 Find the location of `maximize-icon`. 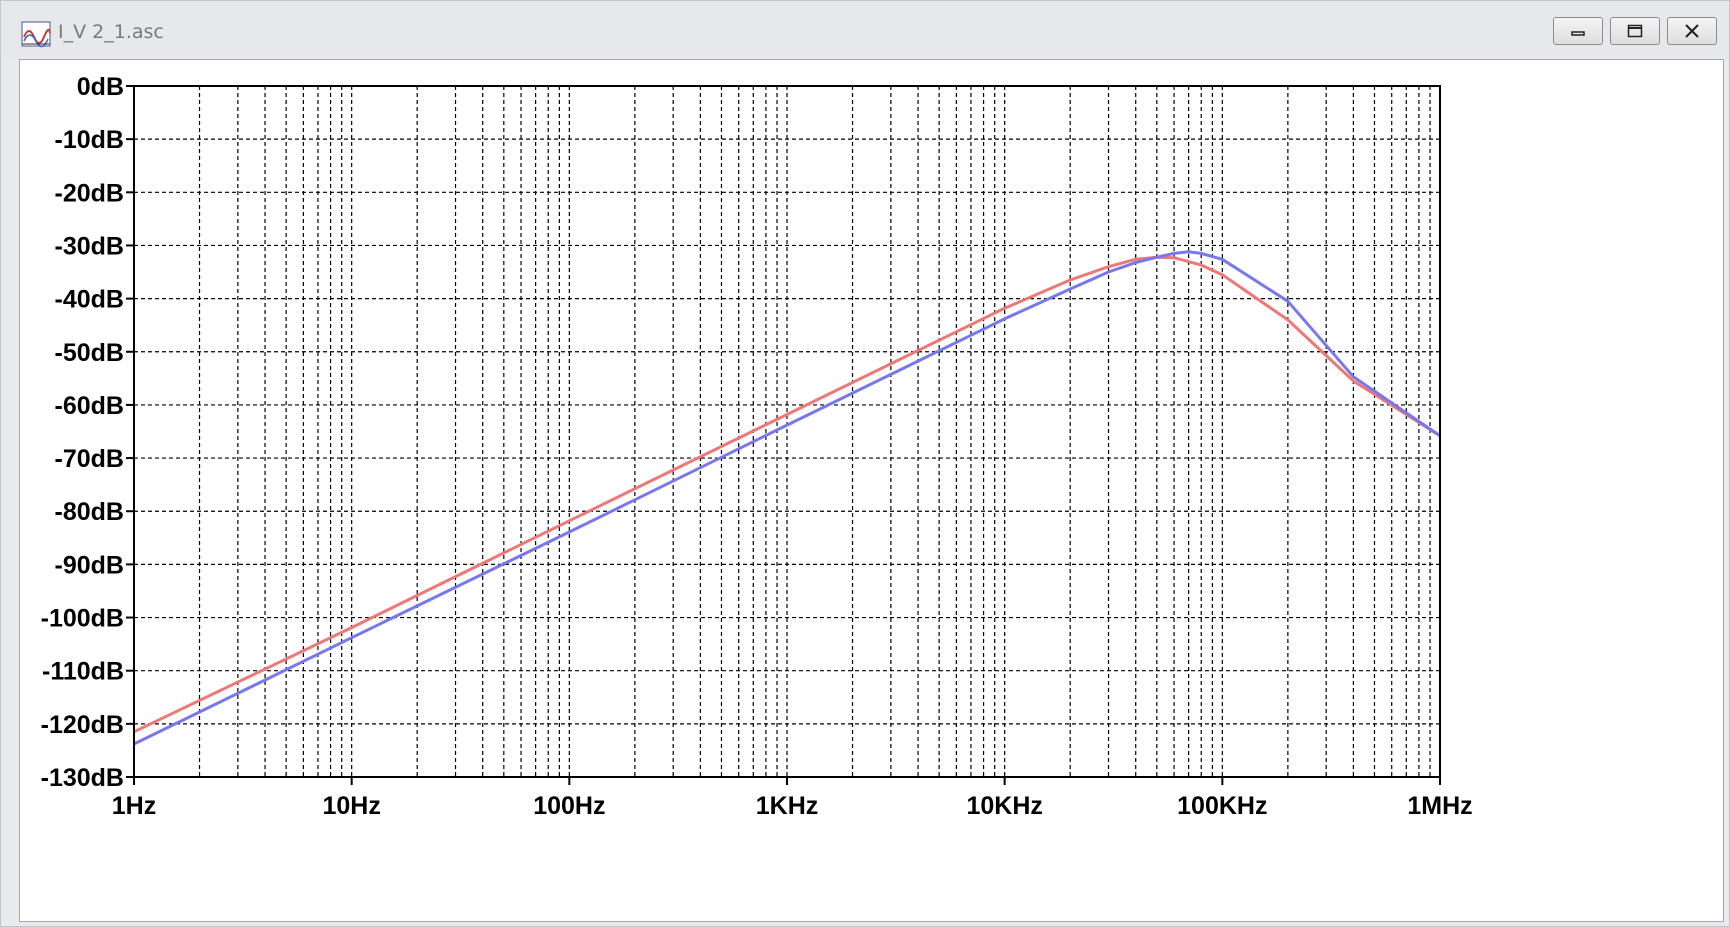

maximize-icon is located at coordinates (1635, 31).